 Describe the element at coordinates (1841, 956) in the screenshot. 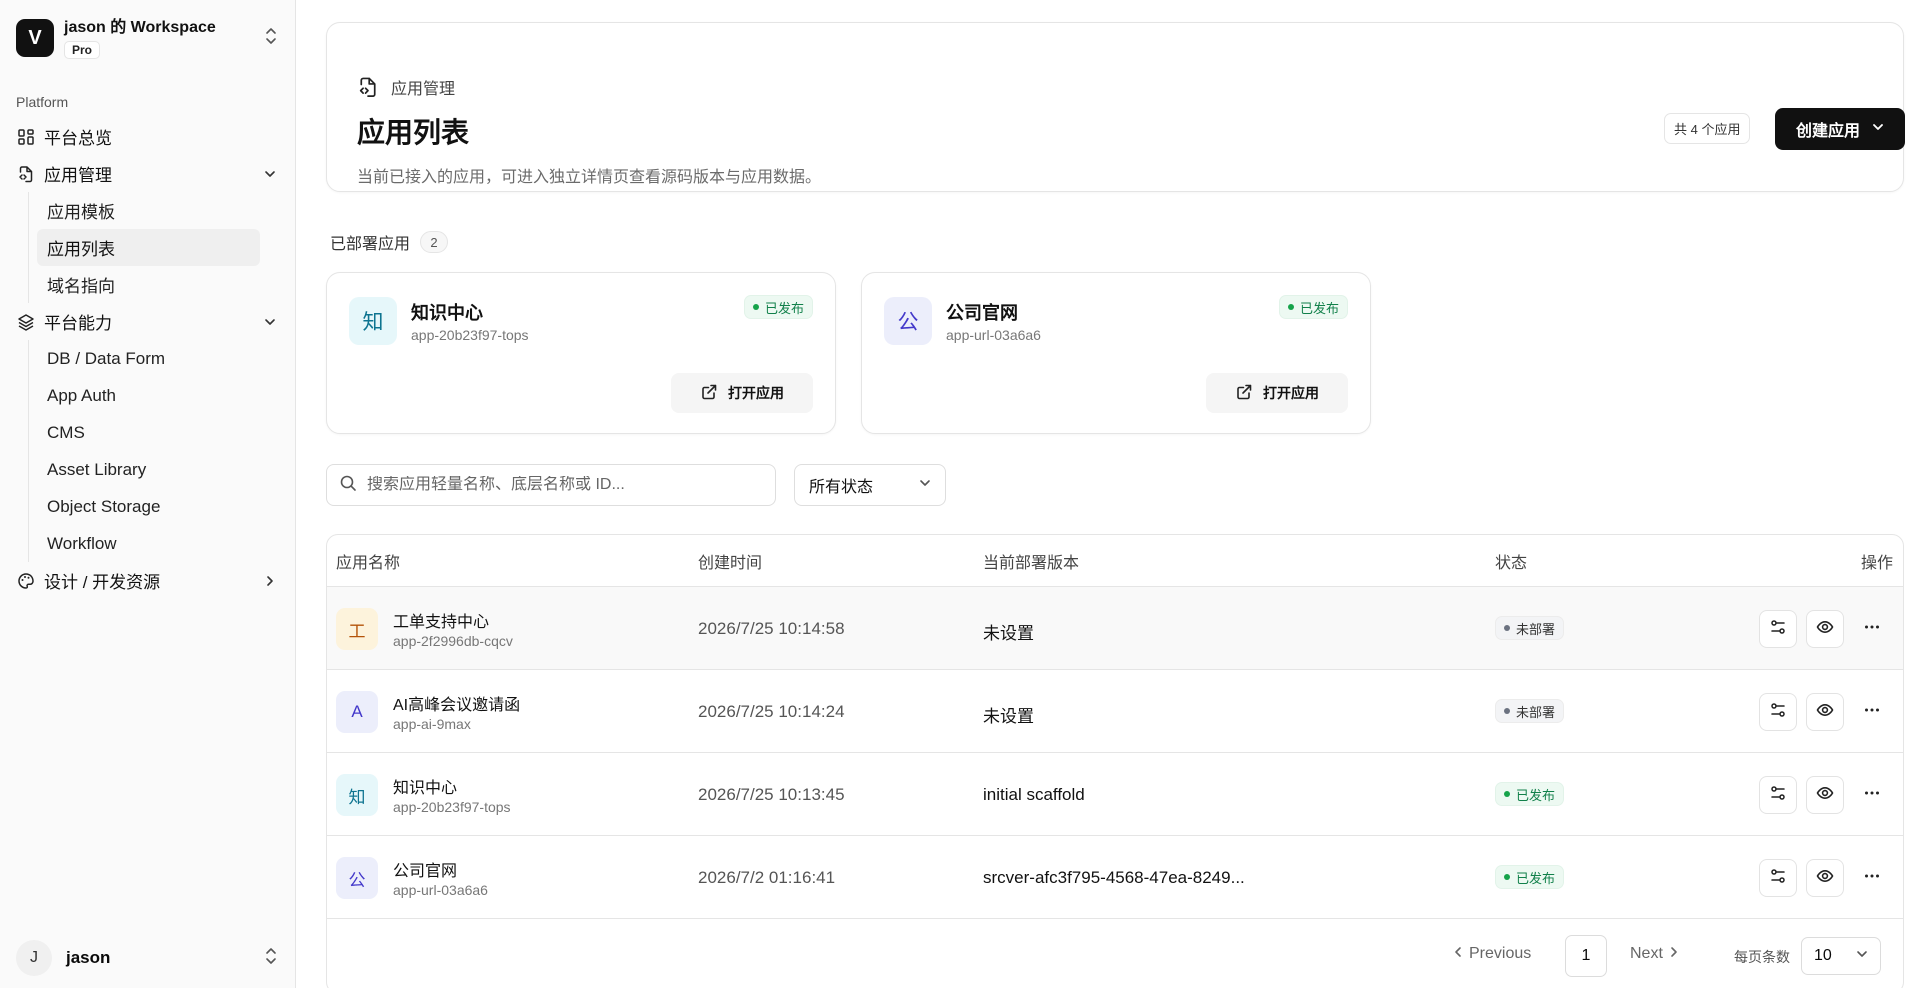

I see `page-size-select: 10` at that location.